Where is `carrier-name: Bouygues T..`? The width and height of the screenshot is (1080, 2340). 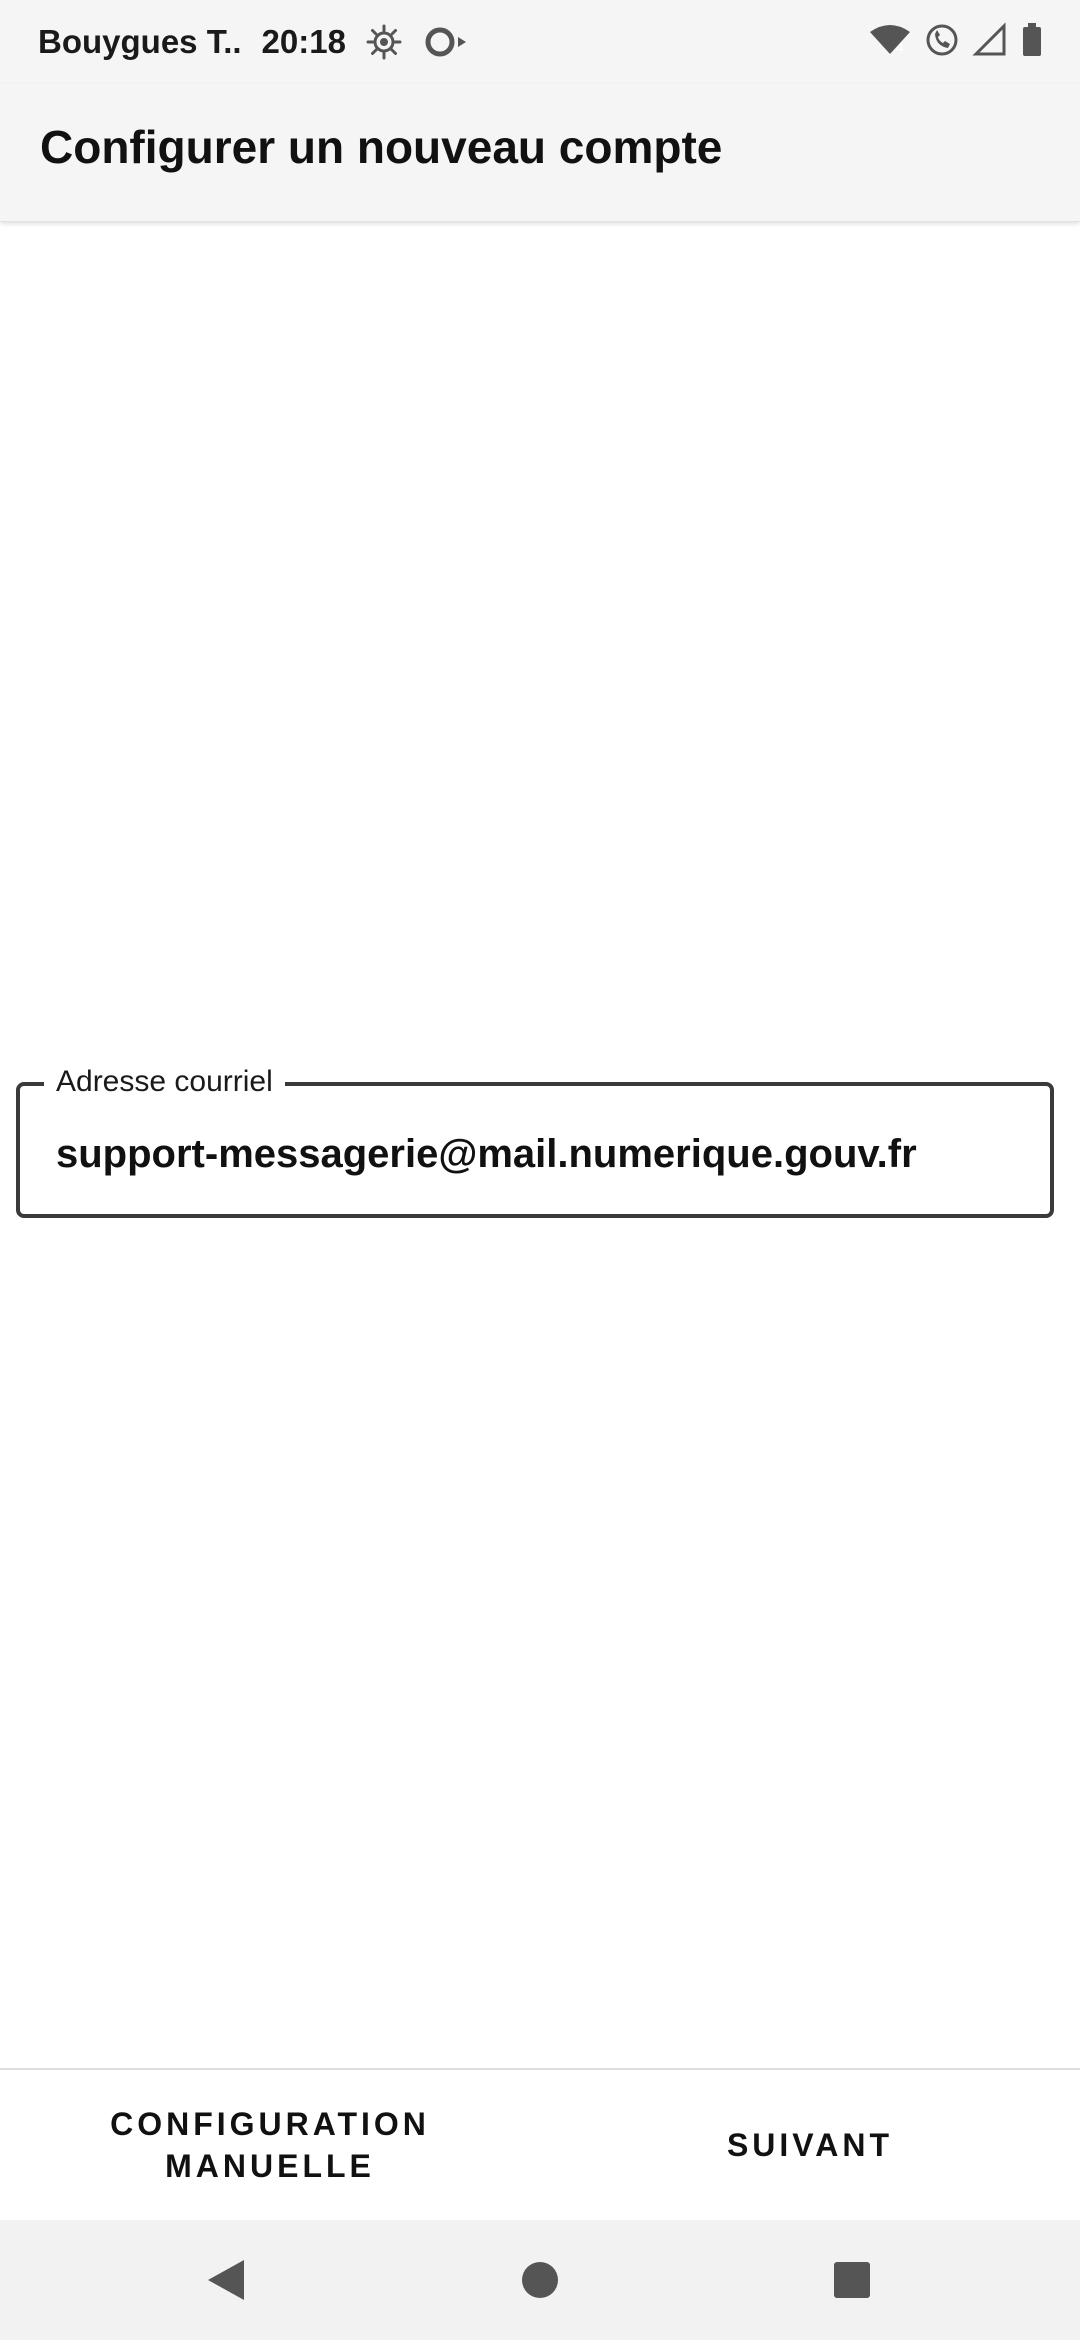
carrier-name: Bouygues T.. is located at coordinates (140, 41).